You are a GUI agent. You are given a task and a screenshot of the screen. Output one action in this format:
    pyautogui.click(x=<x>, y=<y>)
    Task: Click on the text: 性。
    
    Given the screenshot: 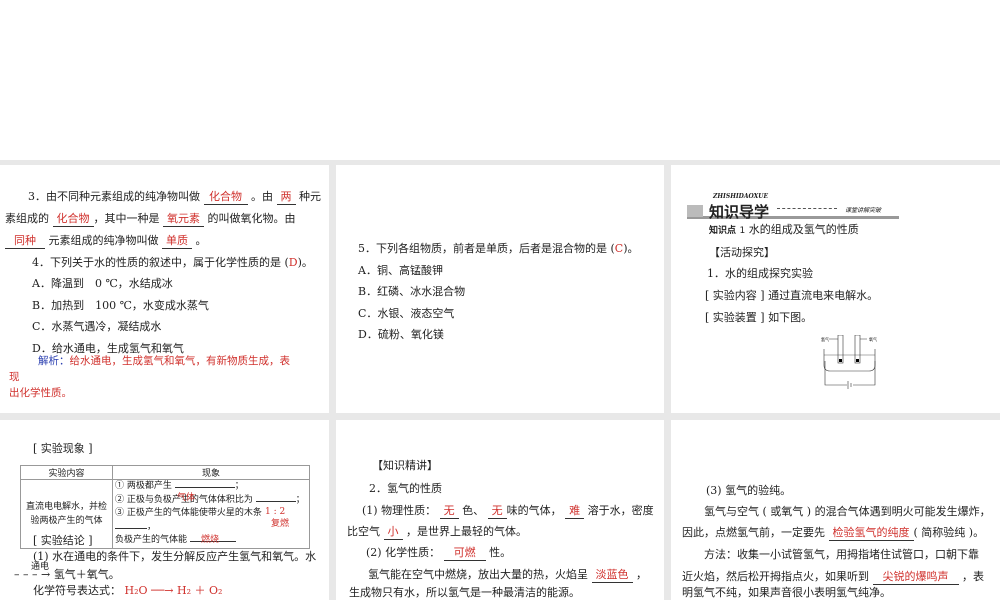 What is the action you would take?
    pyautogui.click(x=500, y=552)
    